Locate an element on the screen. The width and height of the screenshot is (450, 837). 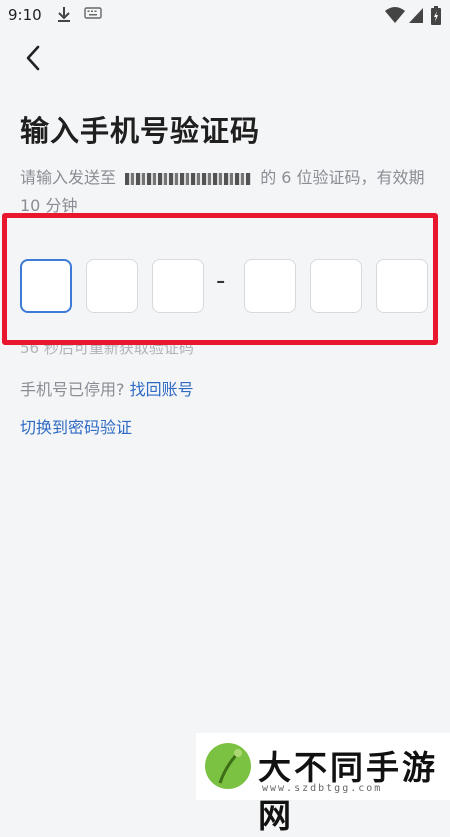
keyboard-icon is located at coordinates (93, 13).